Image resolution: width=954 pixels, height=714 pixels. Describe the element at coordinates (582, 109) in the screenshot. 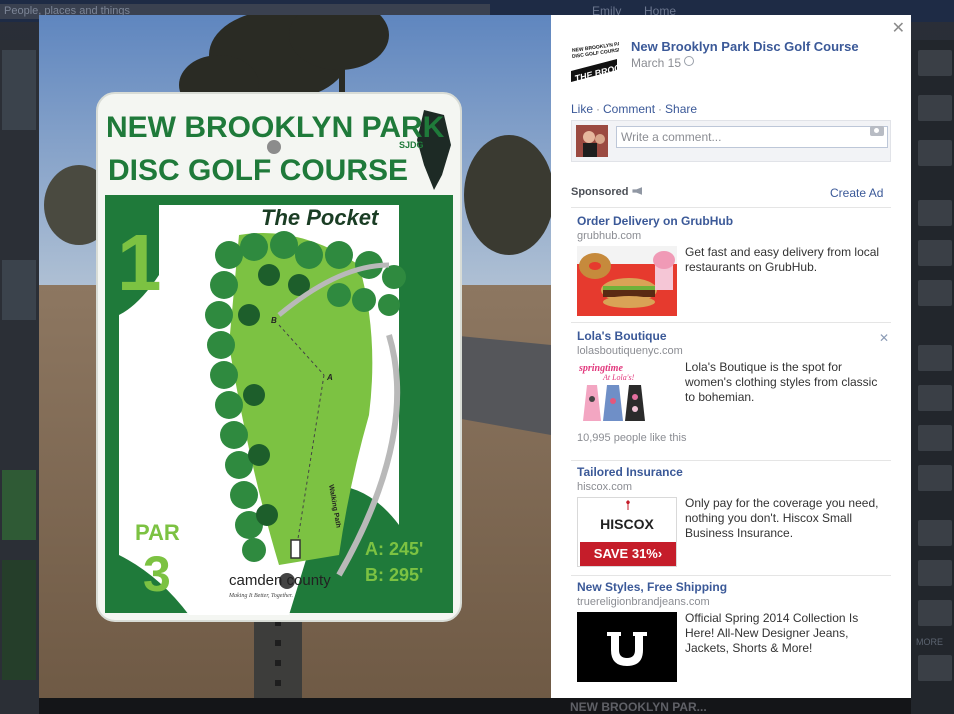

I see `like-link: Like` at that location.